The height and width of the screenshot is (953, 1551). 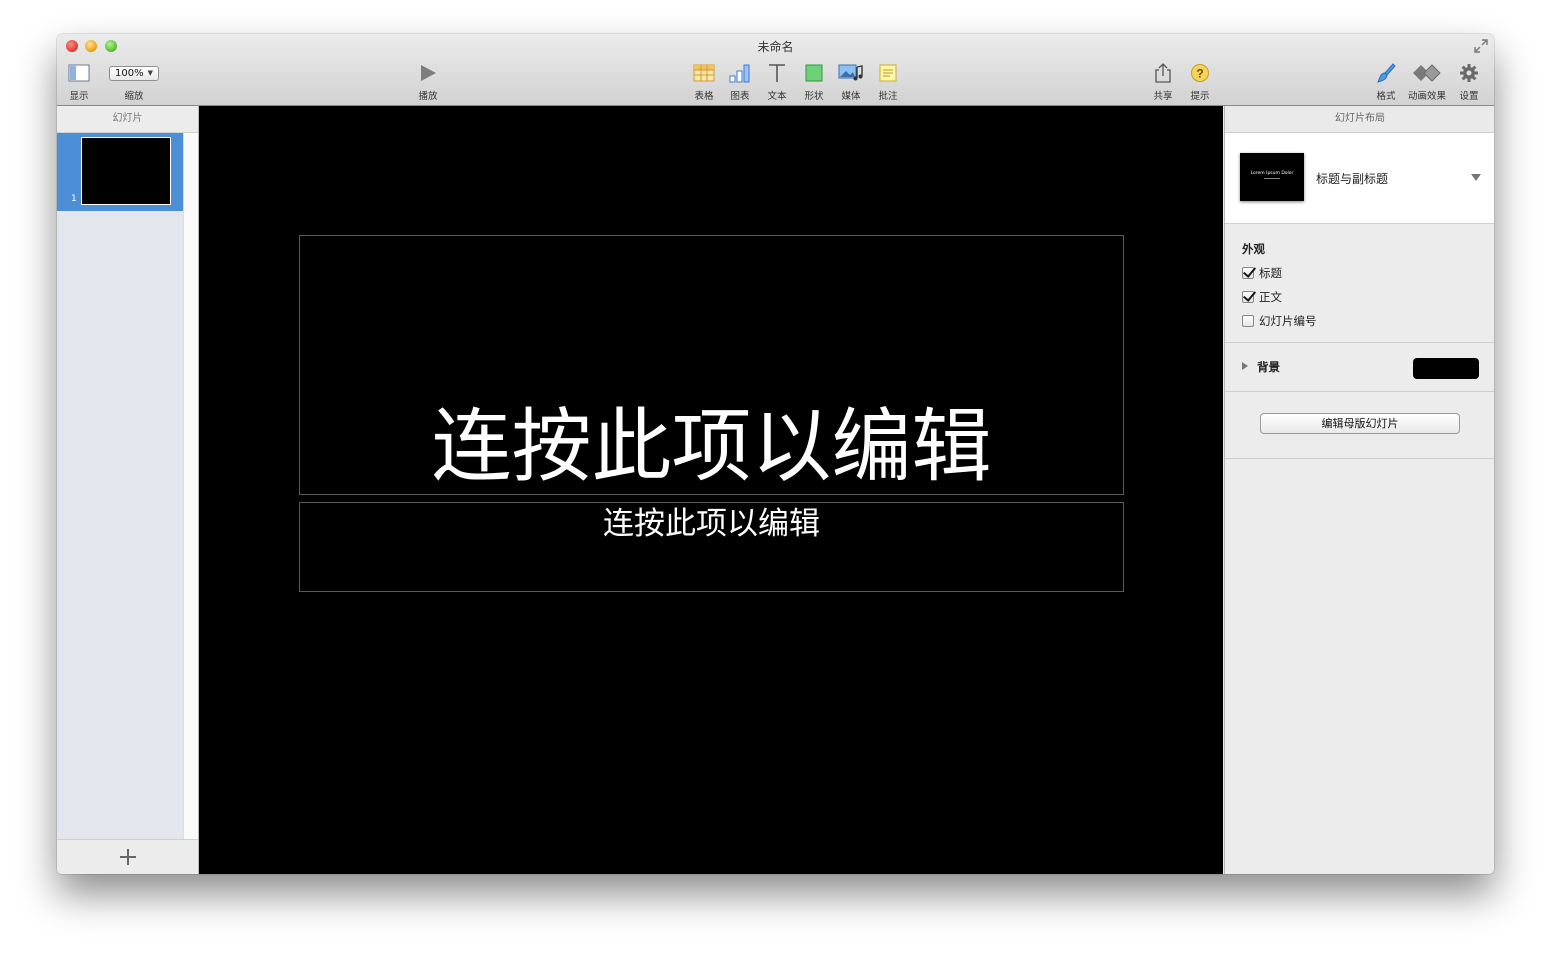 What do you see at coordinates (1272, 173) in the screenshot?
I see `layout-thumbnail-text: Lorem Ipsum Dolor` at bounding box center [1272, 173].